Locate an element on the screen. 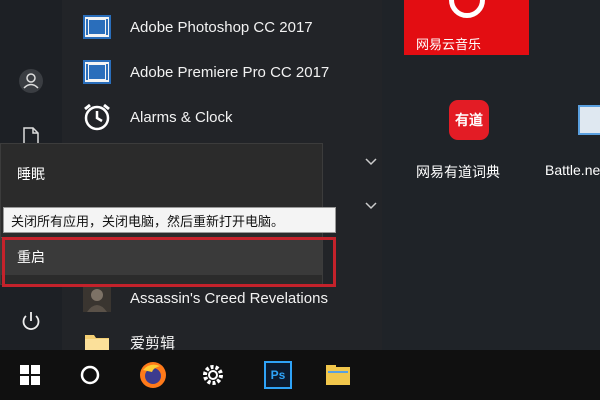 The height and width of the screenshot is (400, 600). app-label: Assassin's Creed Revelations is located at coordinates (229, 298).